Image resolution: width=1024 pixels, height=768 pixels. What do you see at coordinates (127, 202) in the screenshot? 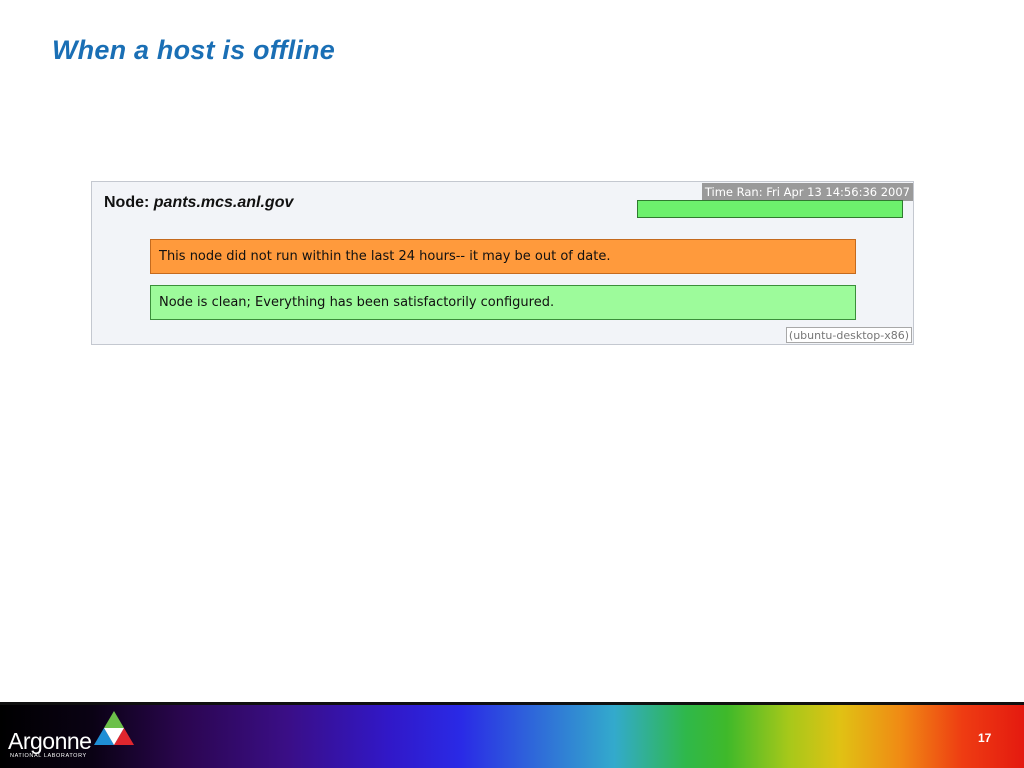
I see `node-label: Node:` at bounding box center [127, 202].